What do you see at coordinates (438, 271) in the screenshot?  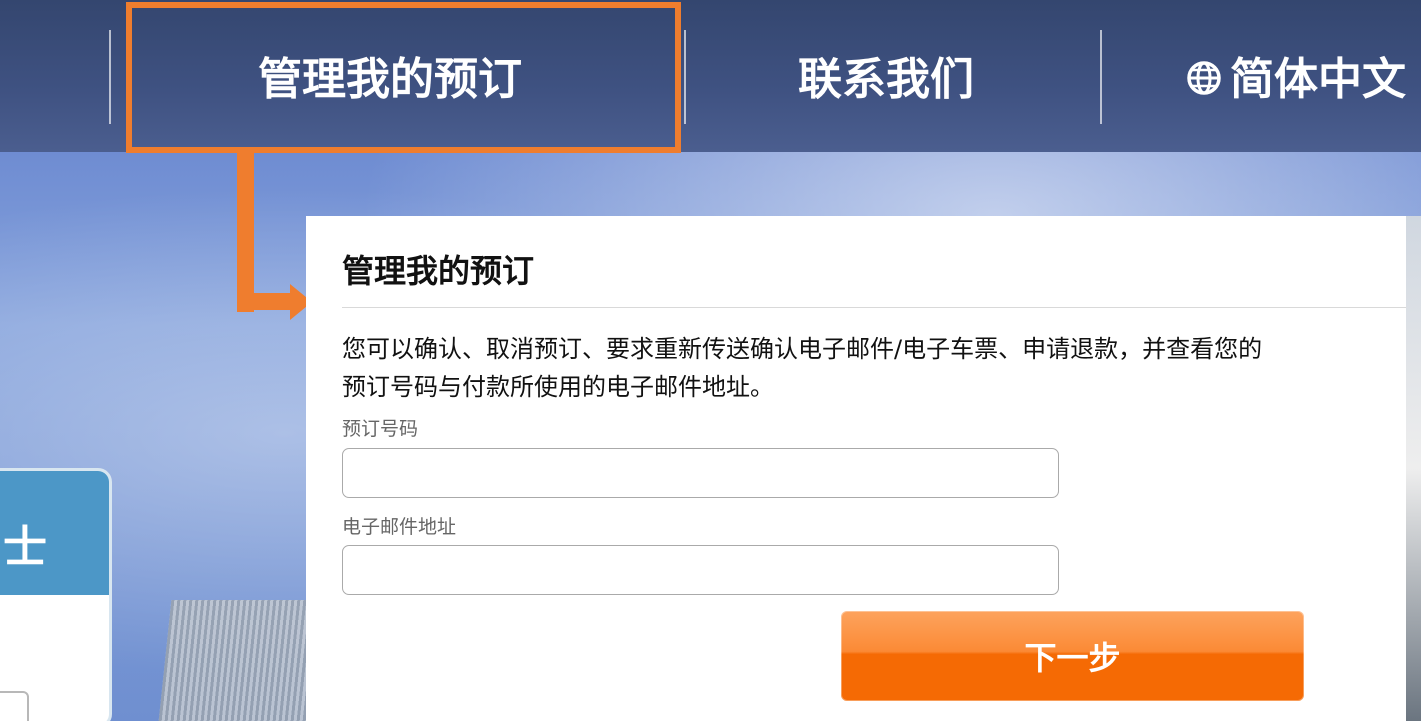 I see `panel-title: 管理我的预订` at bounding box center [438, 271].